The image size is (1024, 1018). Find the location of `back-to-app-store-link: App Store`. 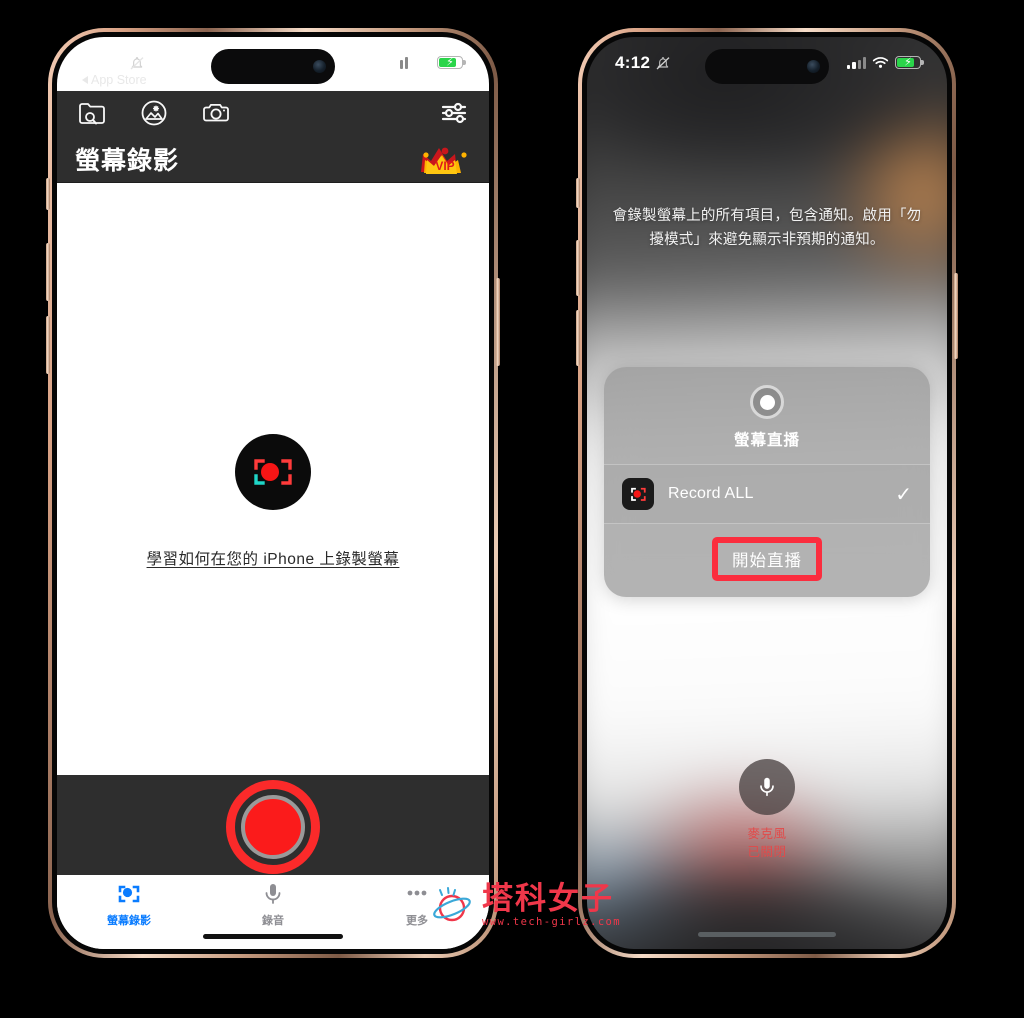

back-to-app-store-link: App Store is located at coordinates (114, 80).